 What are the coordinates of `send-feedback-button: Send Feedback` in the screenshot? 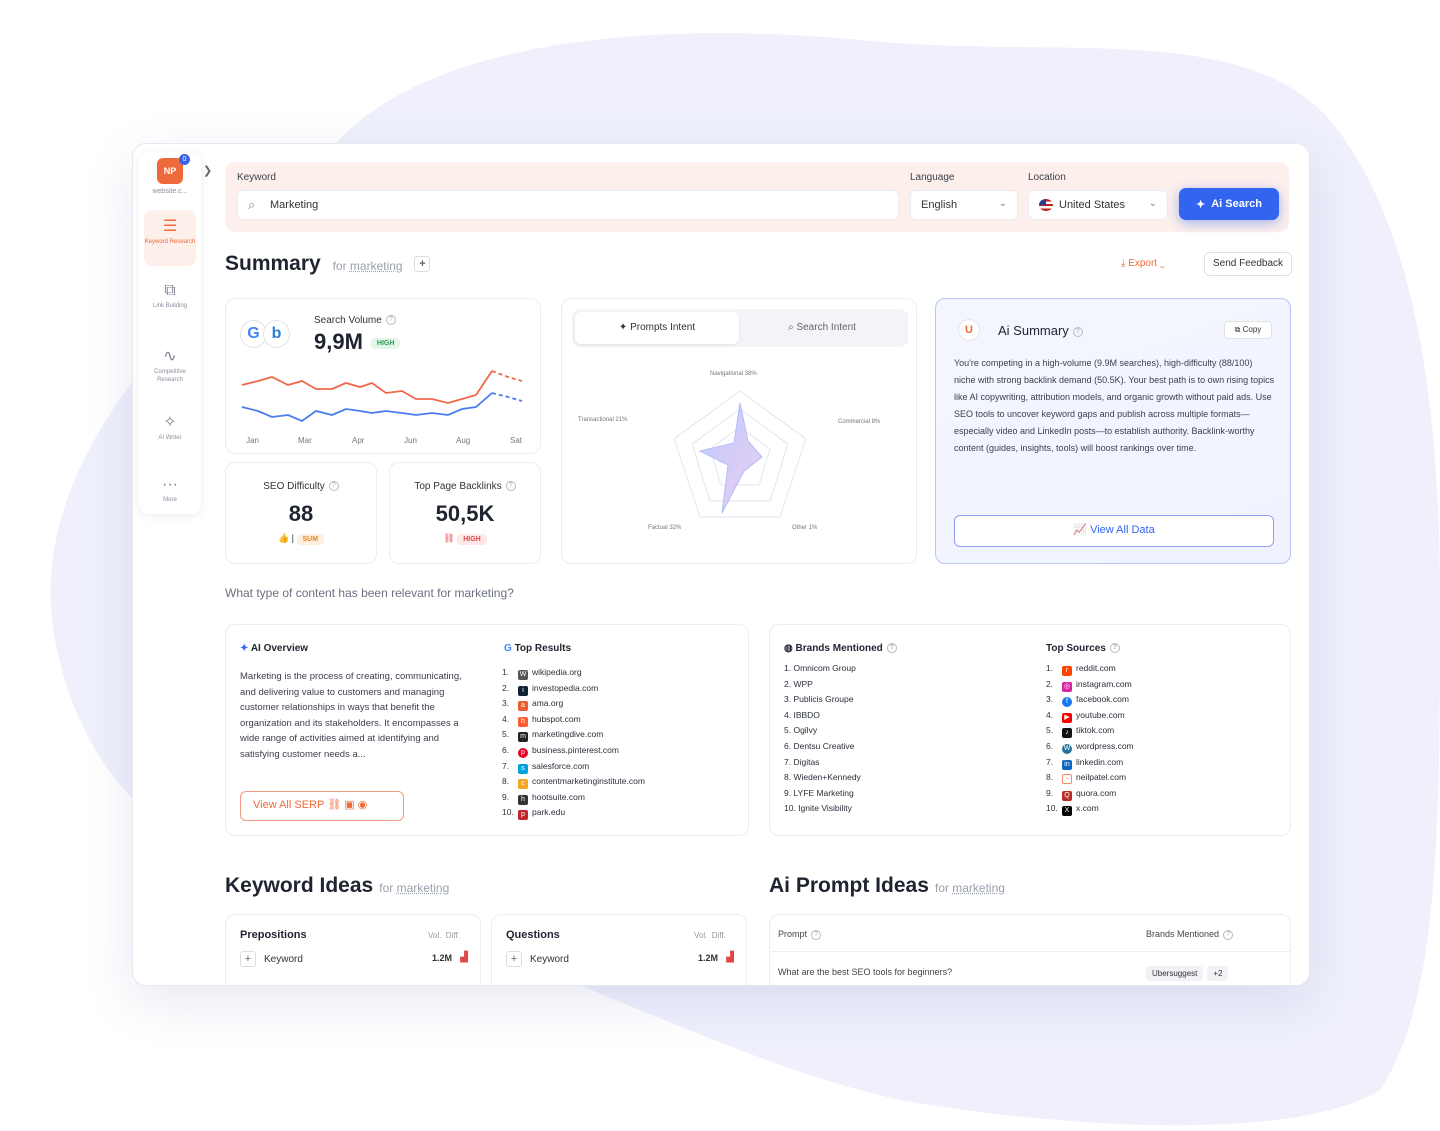 It's located at (1248, 264).